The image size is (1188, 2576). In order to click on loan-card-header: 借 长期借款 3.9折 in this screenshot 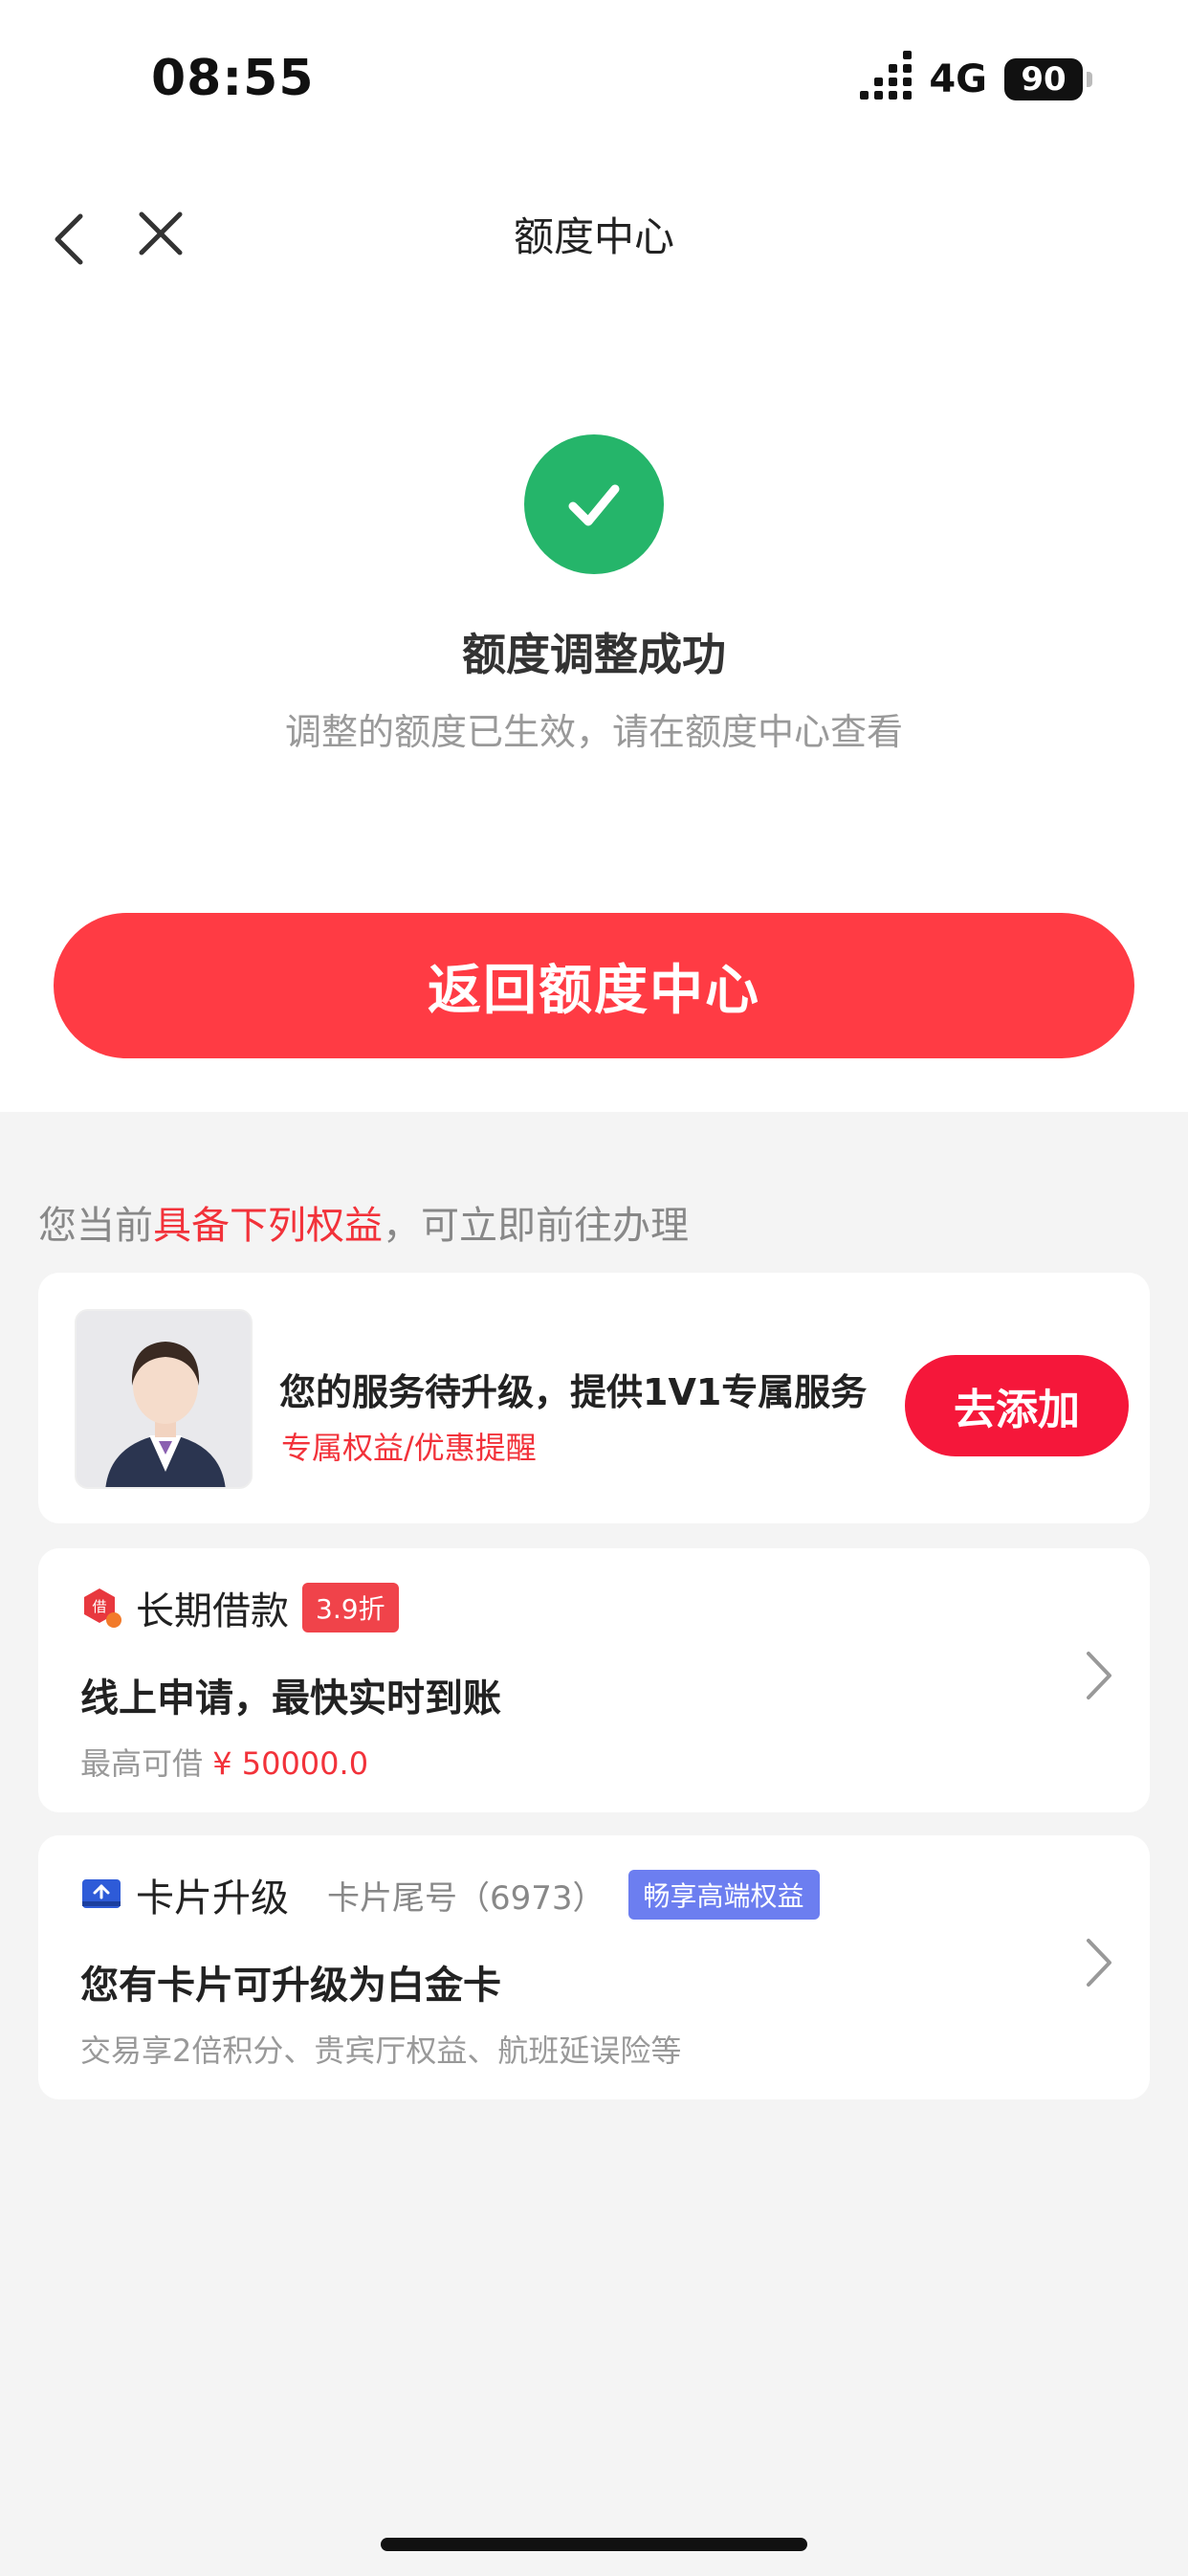, I will do `click(239, 1607)`.